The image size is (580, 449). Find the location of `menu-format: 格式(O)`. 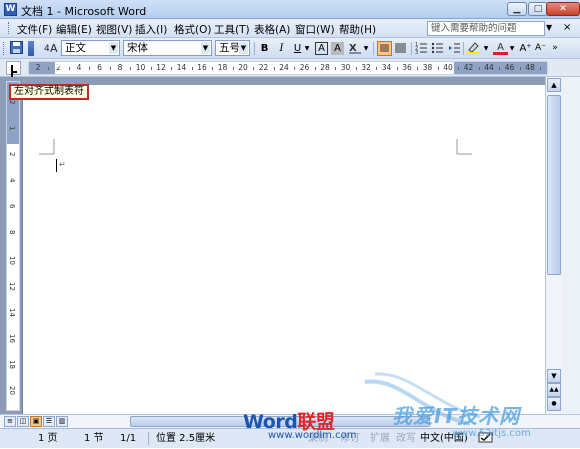

menu-format: 格式(O) is located at coordinates (192, 29).